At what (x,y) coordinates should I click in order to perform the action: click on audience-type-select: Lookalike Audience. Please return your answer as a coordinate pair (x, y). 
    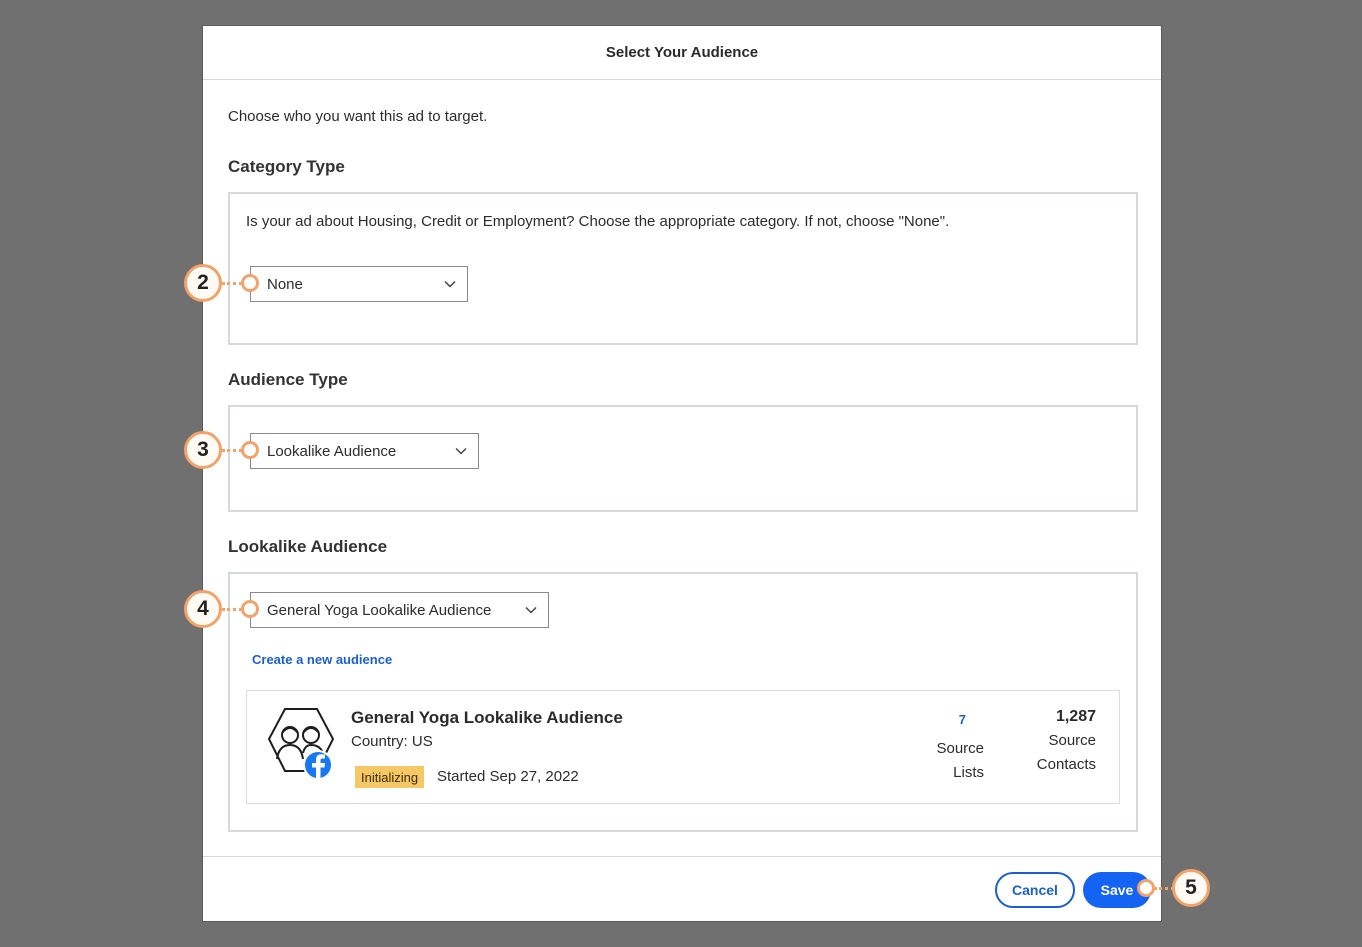
    Looking at the image, I should click on (364, 451).